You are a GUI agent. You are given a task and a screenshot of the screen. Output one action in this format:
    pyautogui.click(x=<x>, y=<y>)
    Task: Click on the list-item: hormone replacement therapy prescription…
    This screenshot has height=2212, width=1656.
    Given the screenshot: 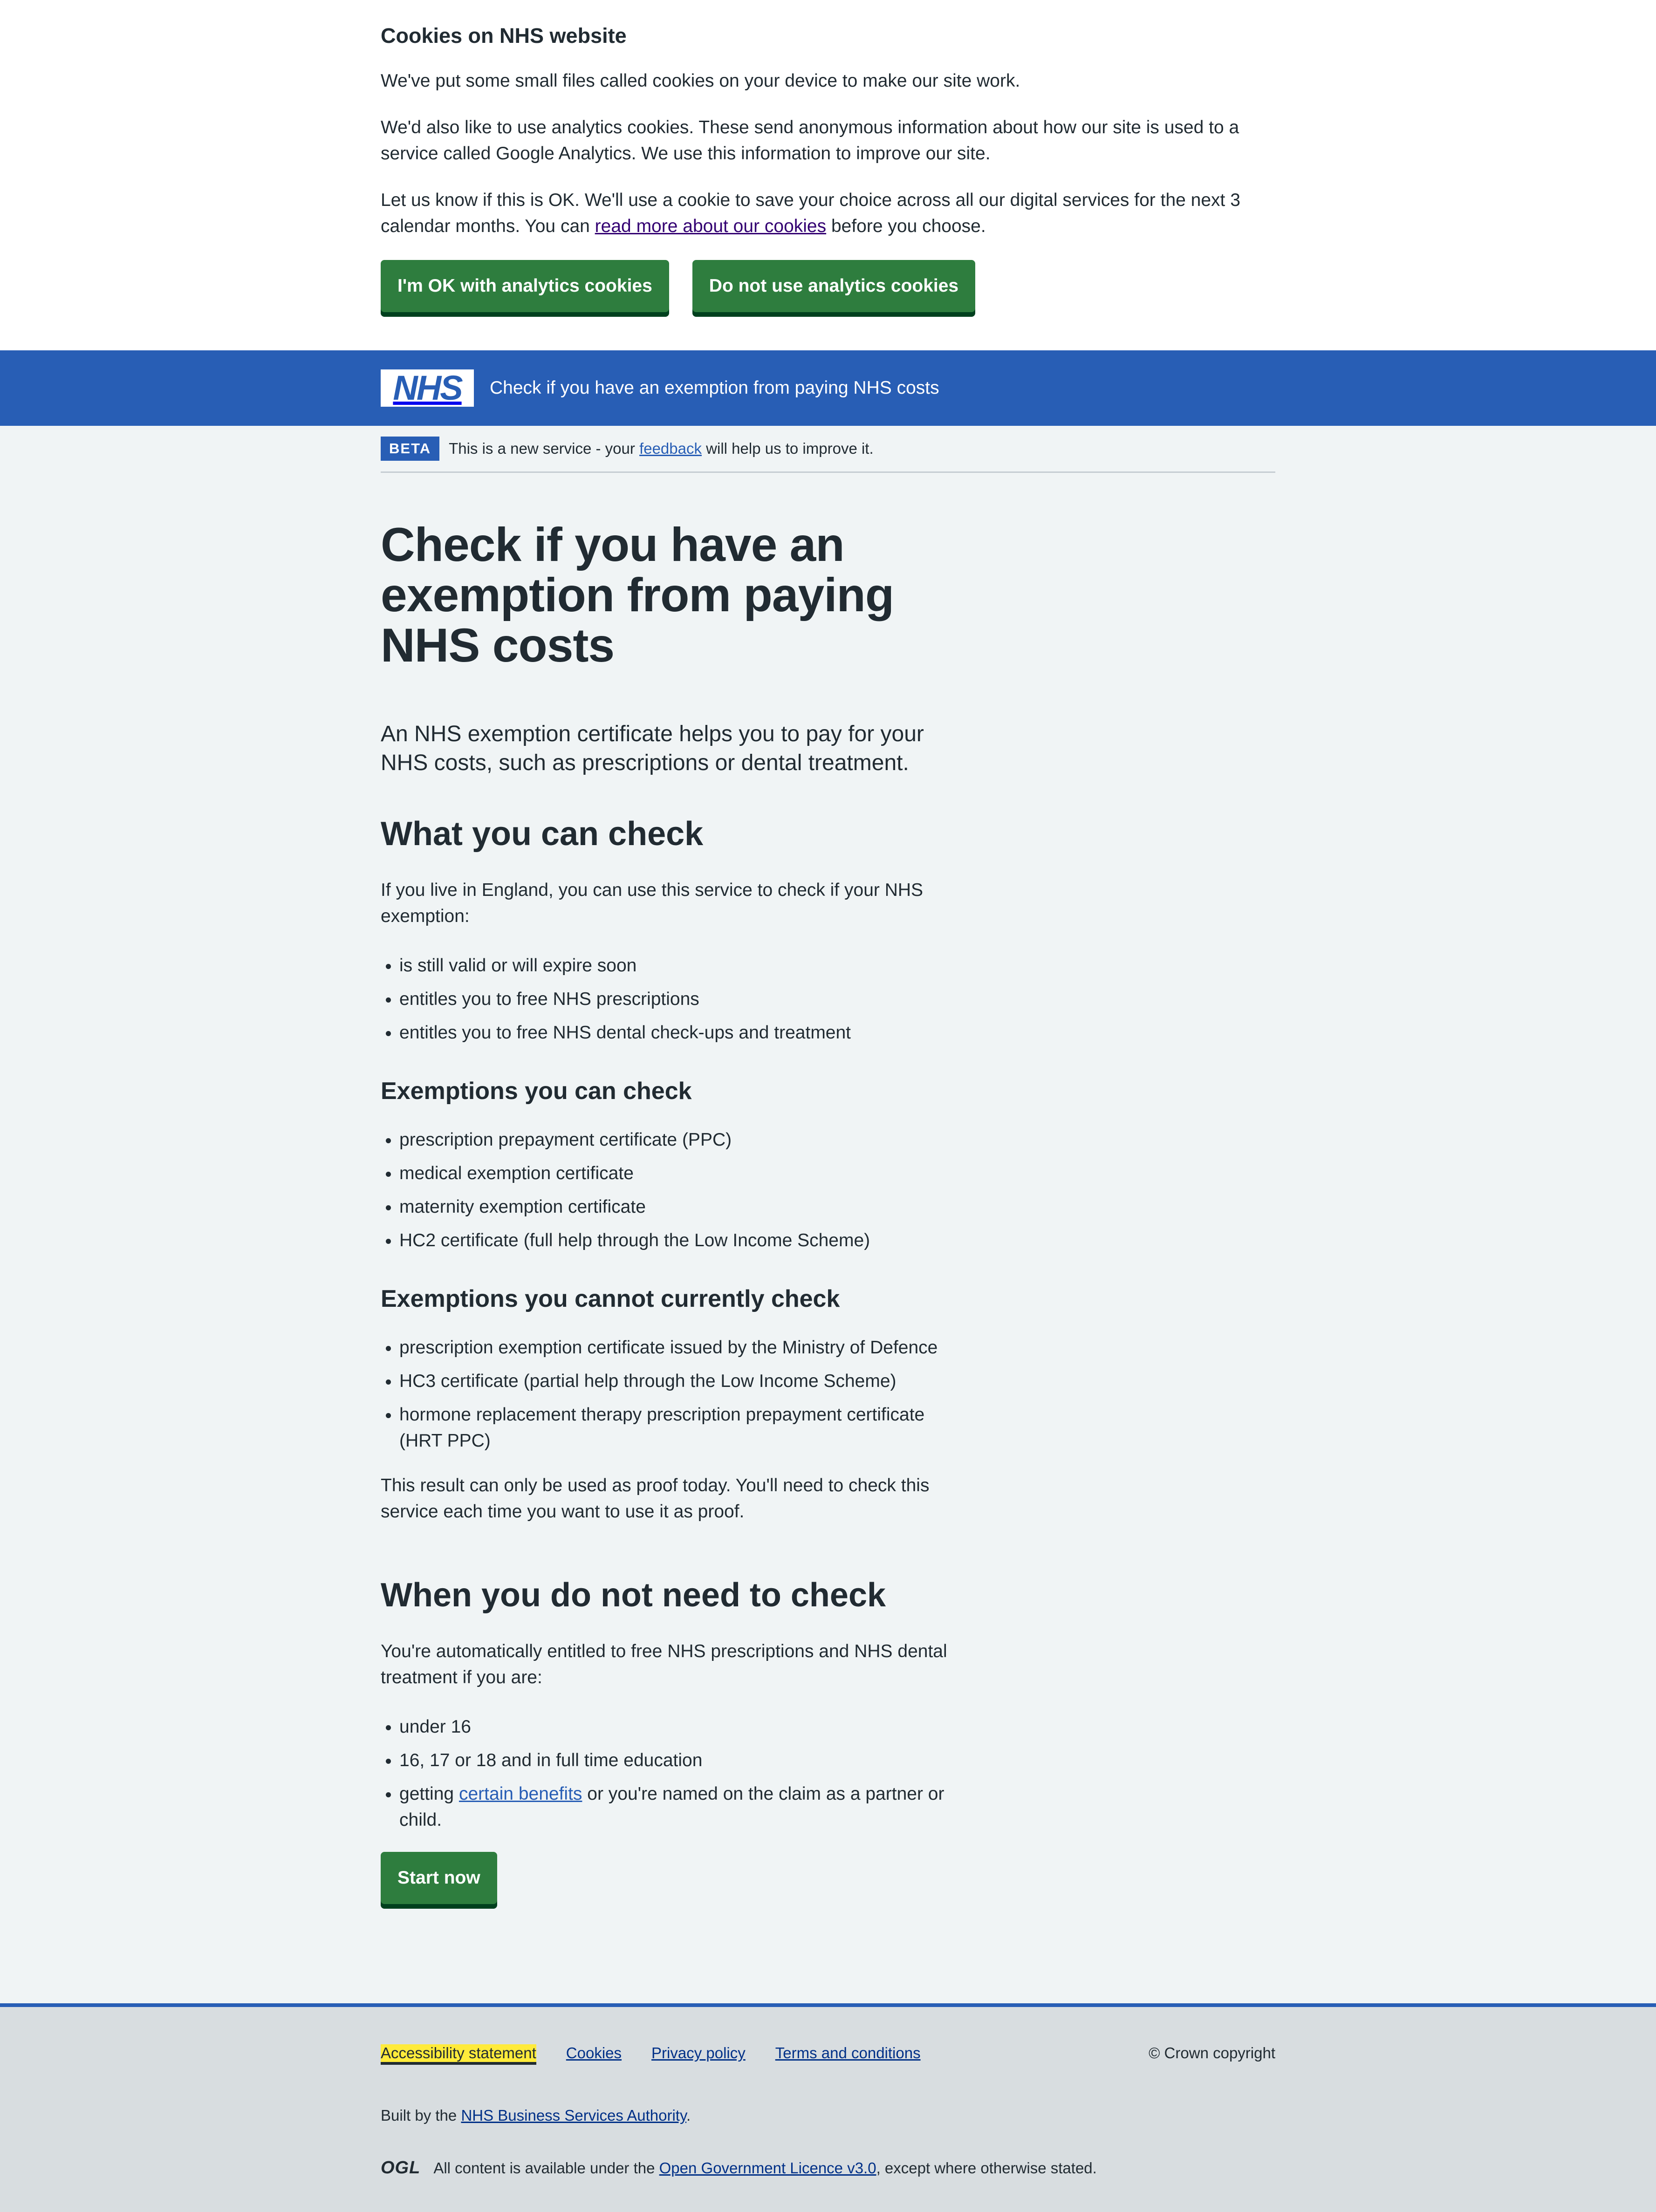 What is the action you would take?
    pyautogui.click(x=683, y=1428)
    